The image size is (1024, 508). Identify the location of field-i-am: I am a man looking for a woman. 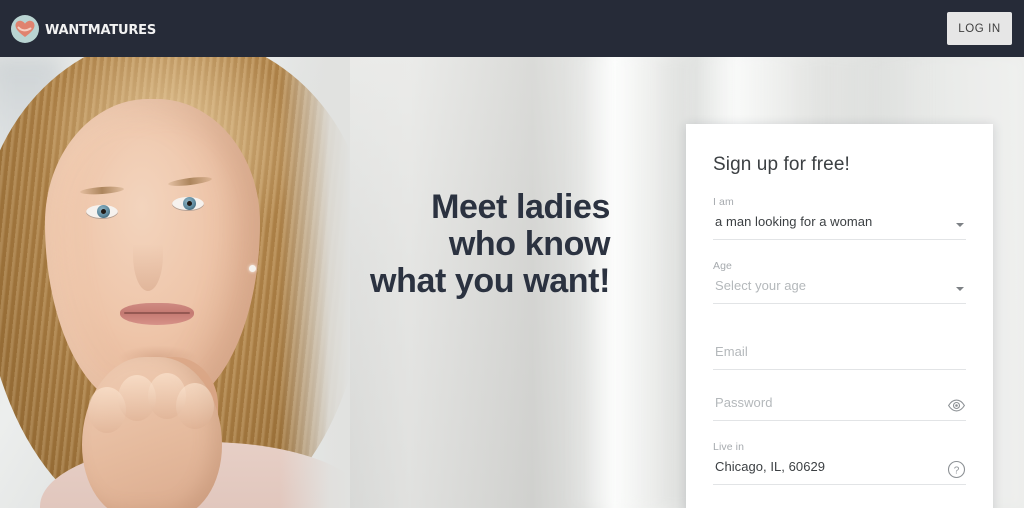
(839, 218).